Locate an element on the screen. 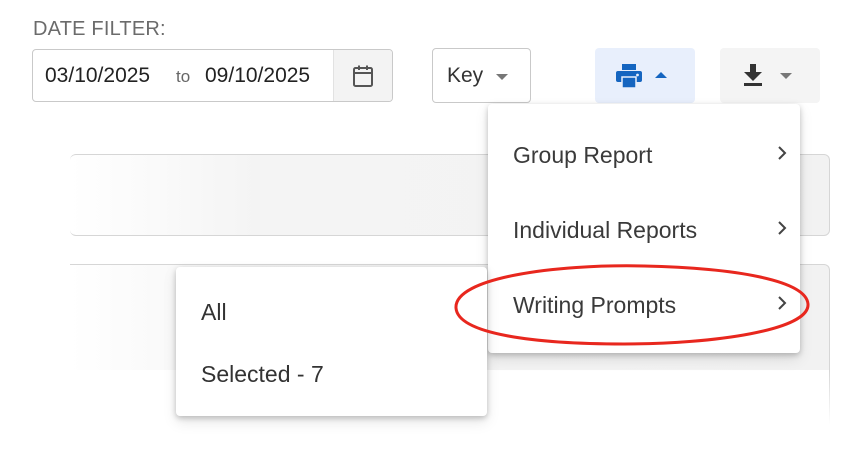  download-icon is located at coordinates (753, 75).